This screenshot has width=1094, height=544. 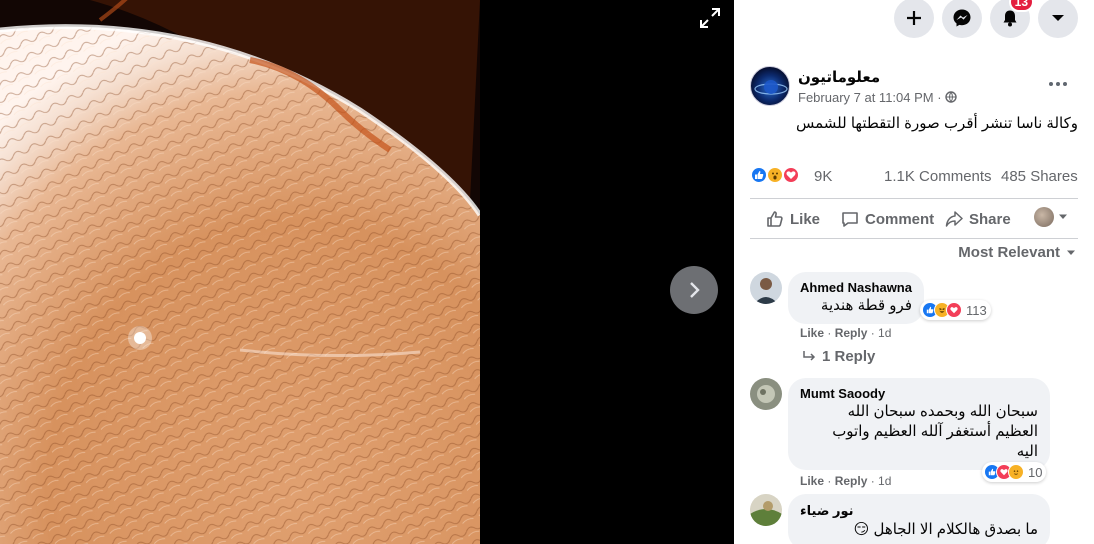 What do you see at coordinates (1021, 6) in the screenshot?
I see `notification-badge: 13` at bounding box center [1021, 6].